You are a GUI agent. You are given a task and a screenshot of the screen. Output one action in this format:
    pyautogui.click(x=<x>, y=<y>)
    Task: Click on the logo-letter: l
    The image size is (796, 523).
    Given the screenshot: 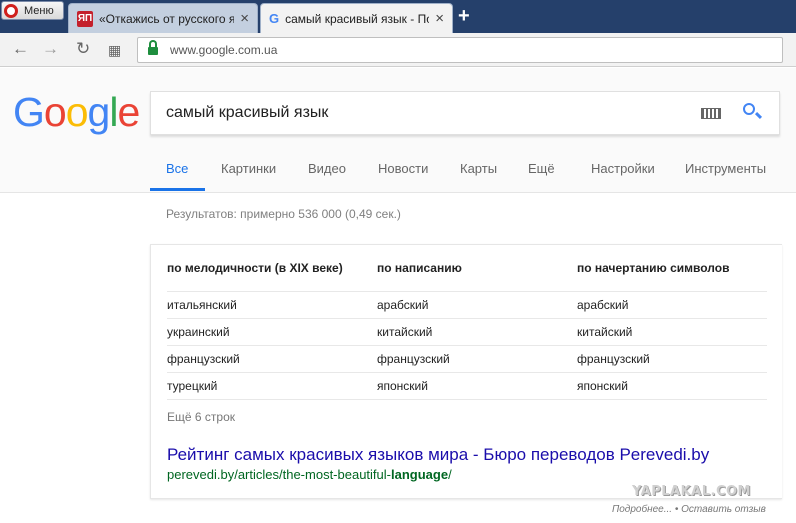 What is the action you would take?
    pyautogui.click(x=113, y=112)
    